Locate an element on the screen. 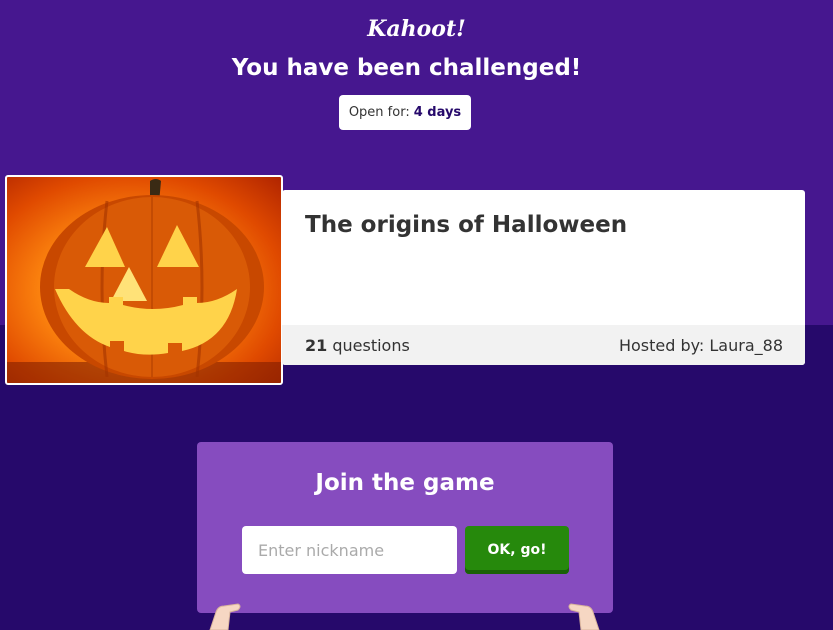 The width and height of the screenshot is (833, 630). question-count: 21 questions is located at coordinates (357, 345).